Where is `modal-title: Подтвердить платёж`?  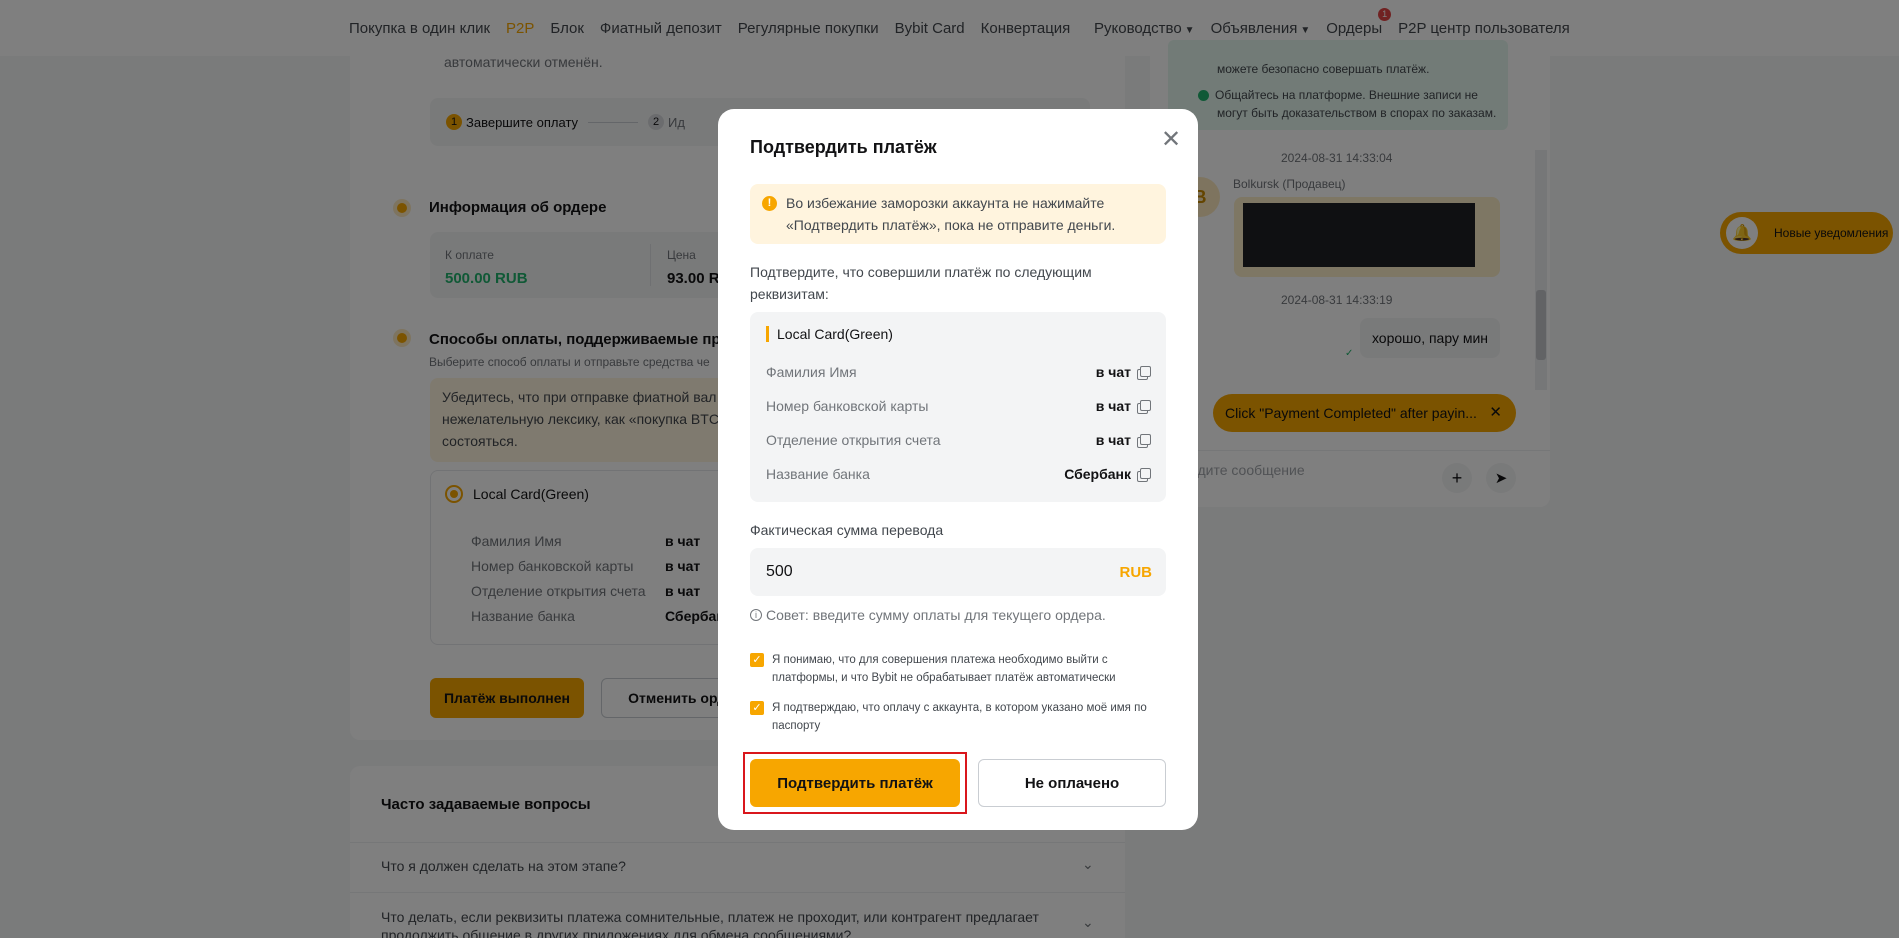 modal-title: Подтвердить платёж is located at coordinates (843, 147).